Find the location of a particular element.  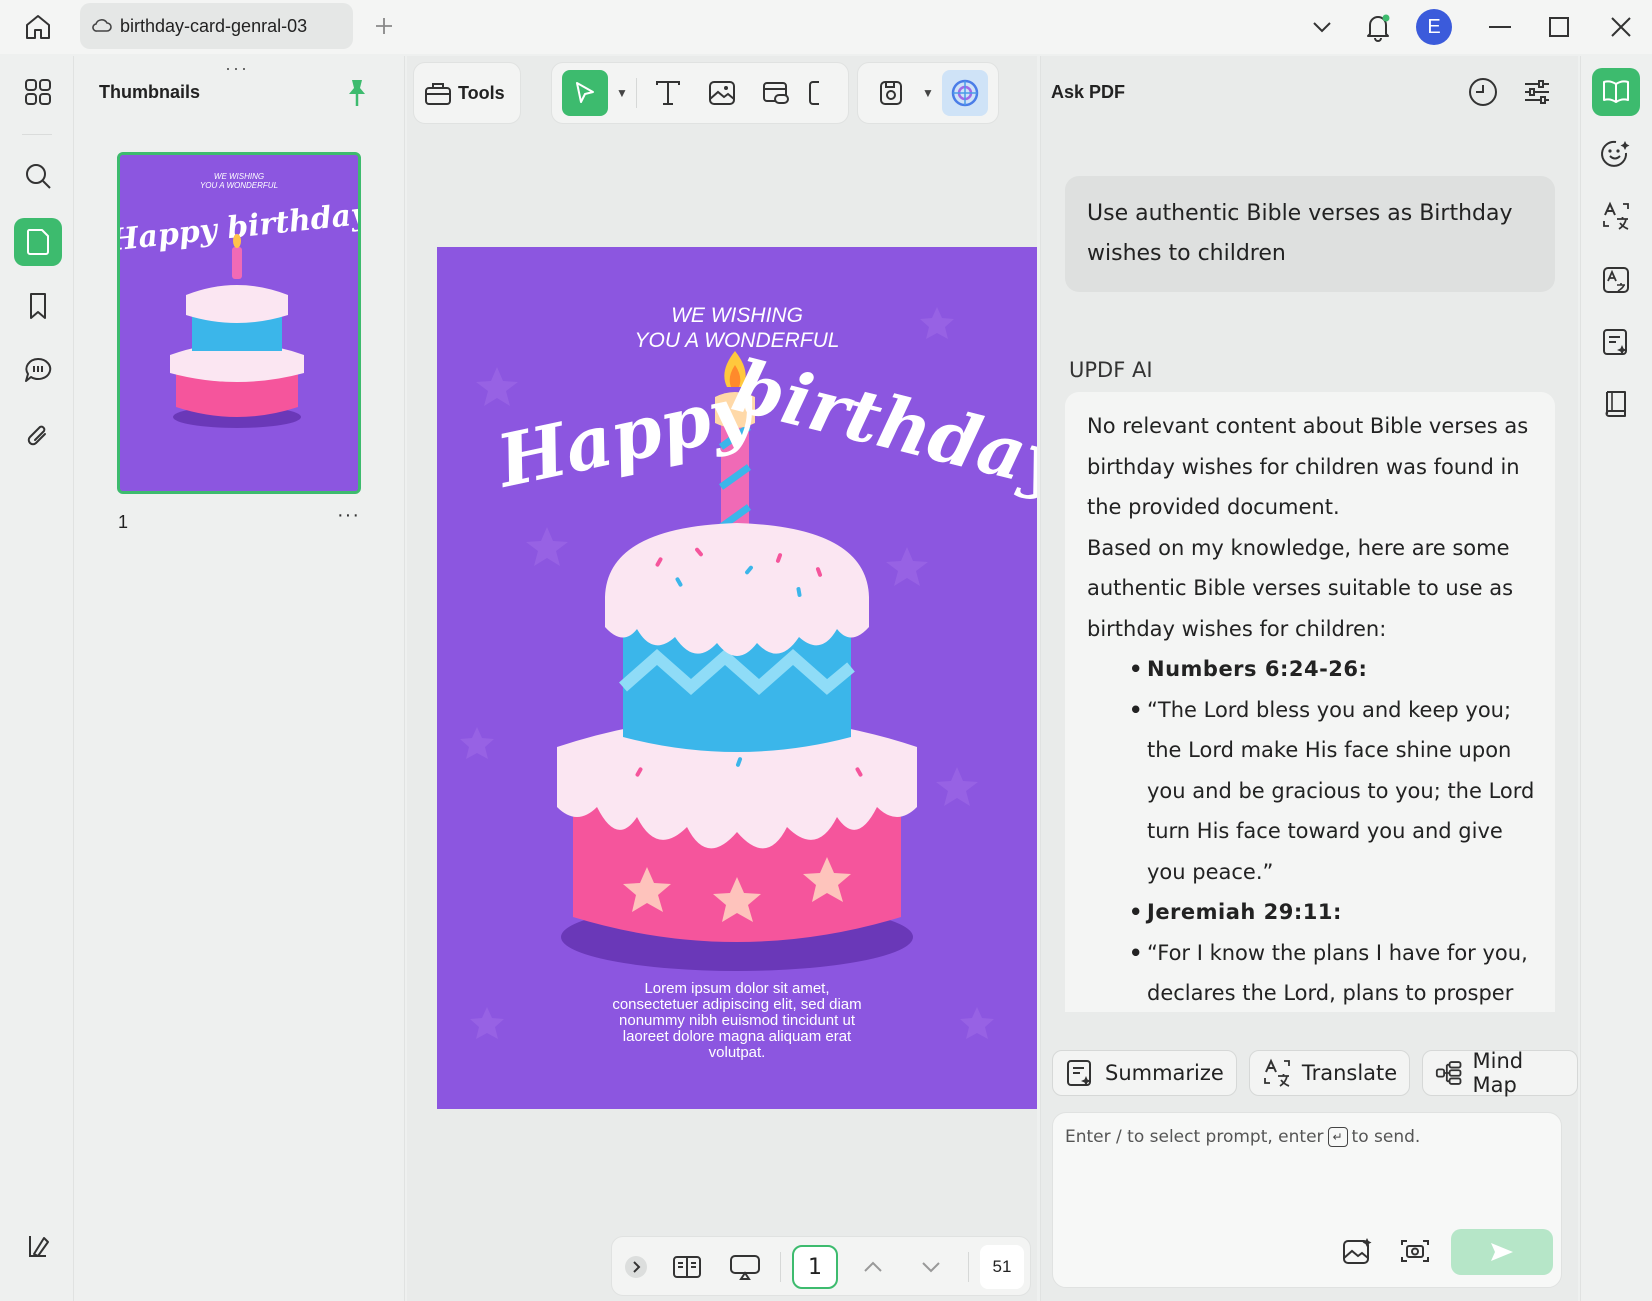

tools-button: Tools is located at coordinates (464, 93).